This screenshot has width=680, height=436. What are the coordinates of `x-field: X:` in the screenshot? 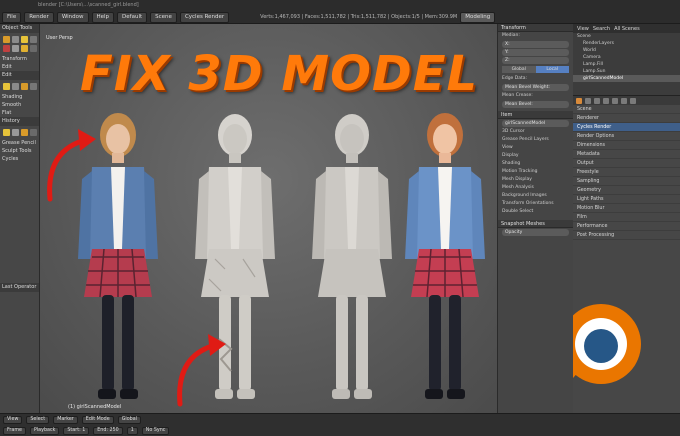 It's located at (535, 44).